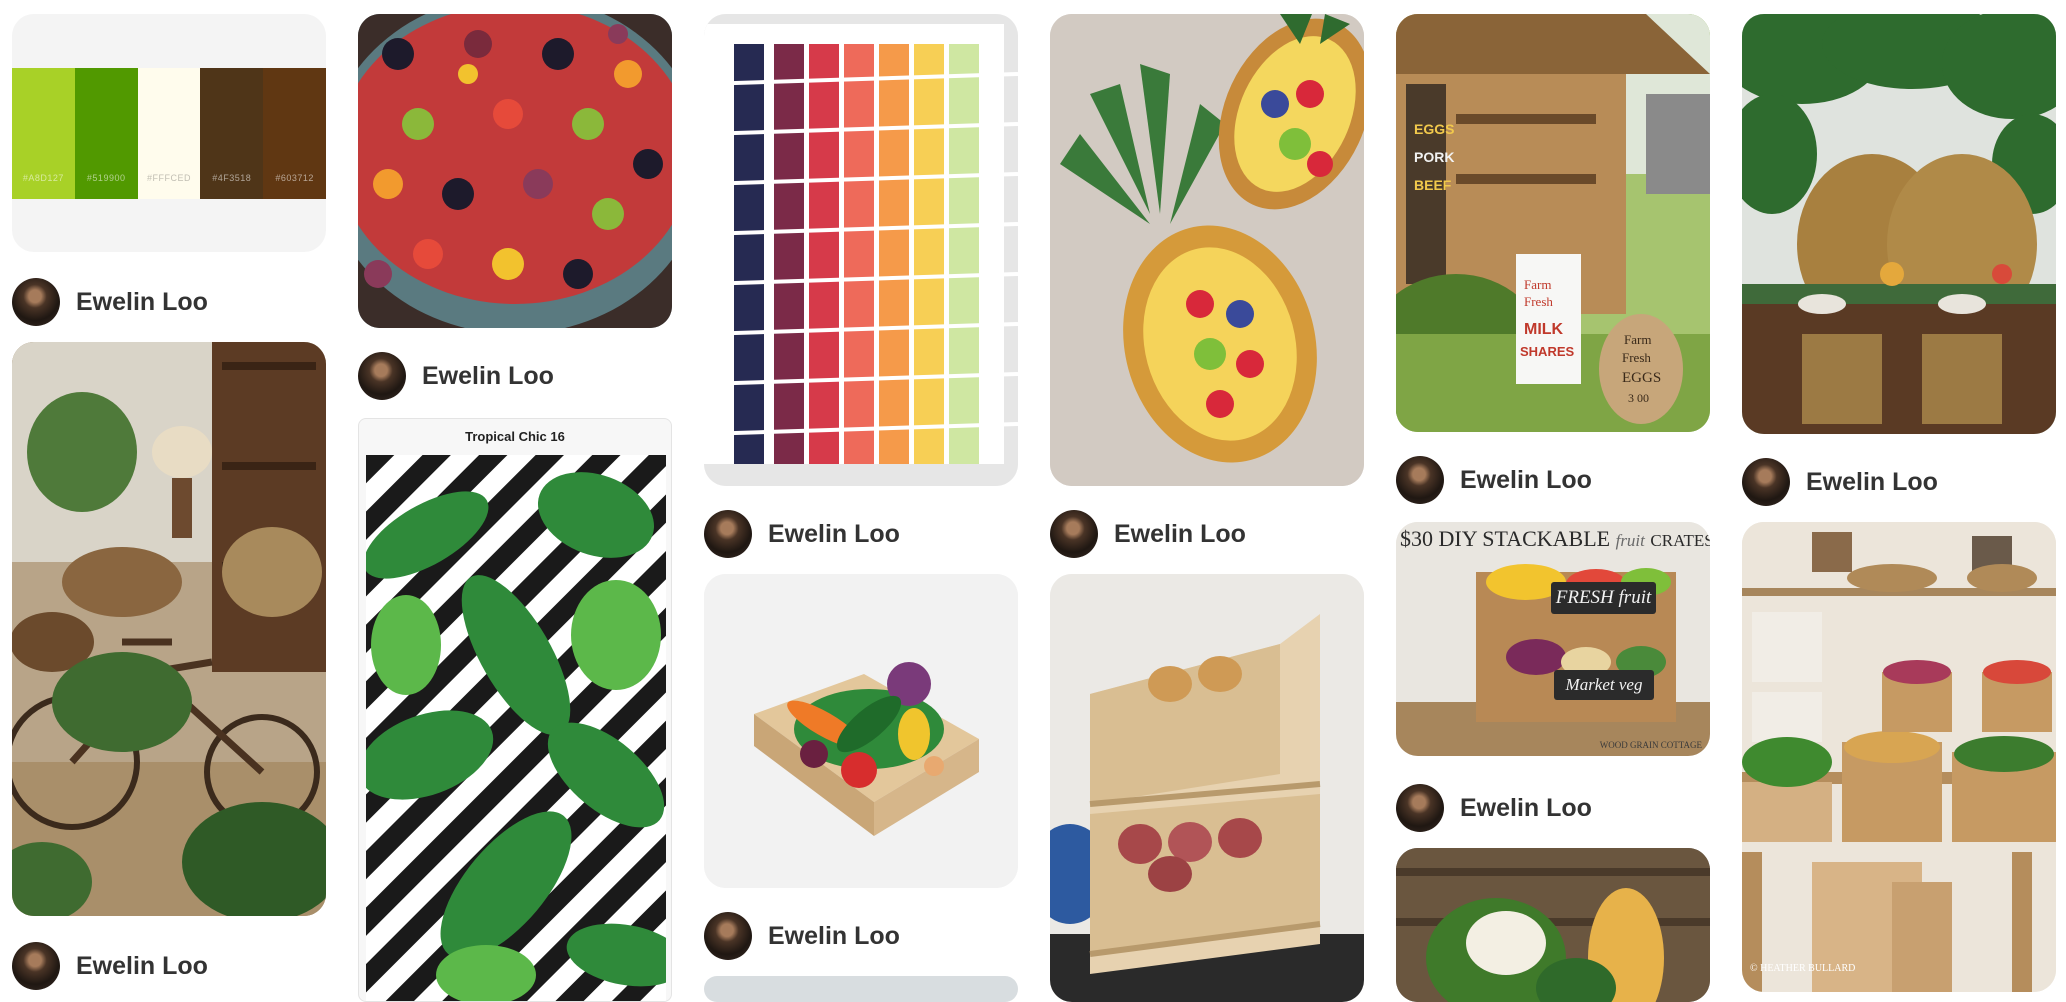  I want to click on pin-tropical-table, so click(1899, 224).